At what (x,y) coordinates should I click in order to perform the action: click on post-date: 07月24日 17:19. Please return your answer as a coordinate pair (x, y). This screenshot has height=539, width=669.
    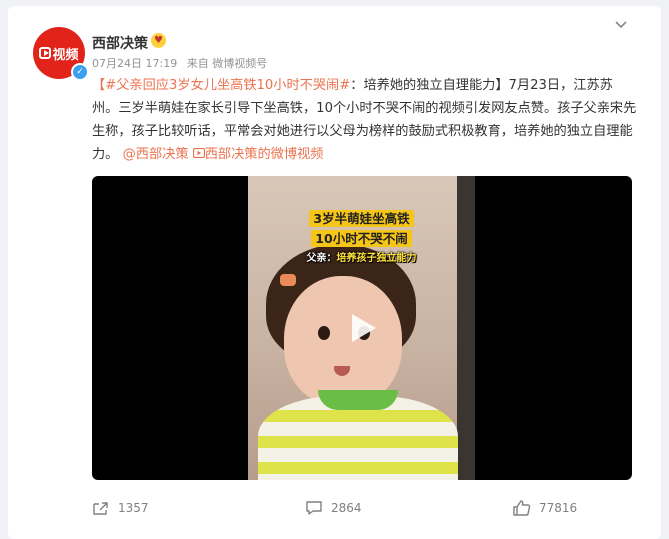
    Looking at the image, I should click on (134, 63).